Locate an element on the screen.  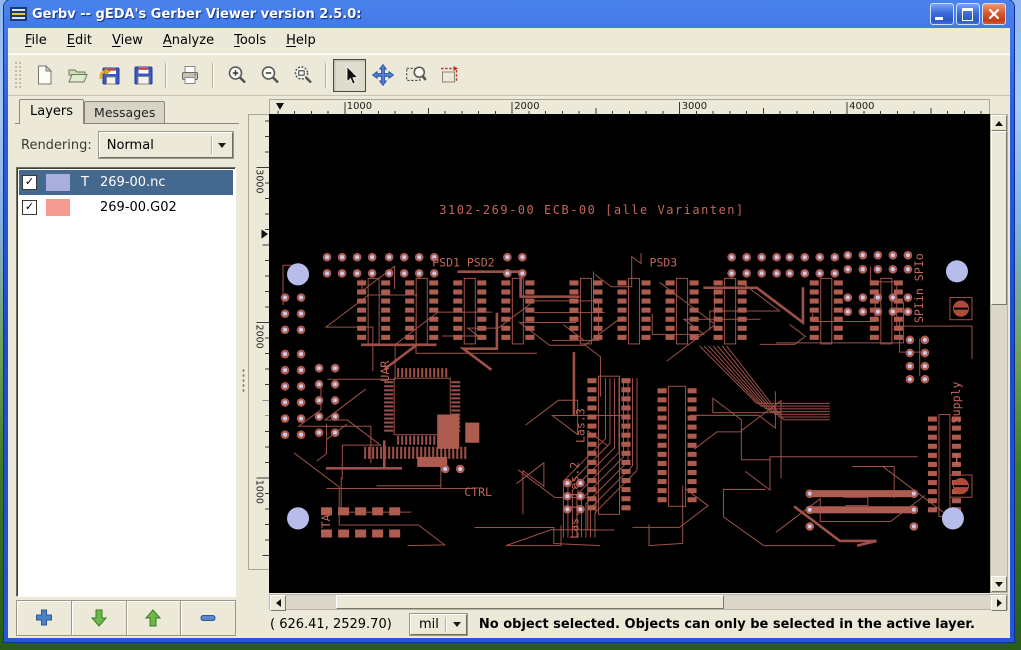
horizontal-scroll-track is located at coordinates (638, 602).